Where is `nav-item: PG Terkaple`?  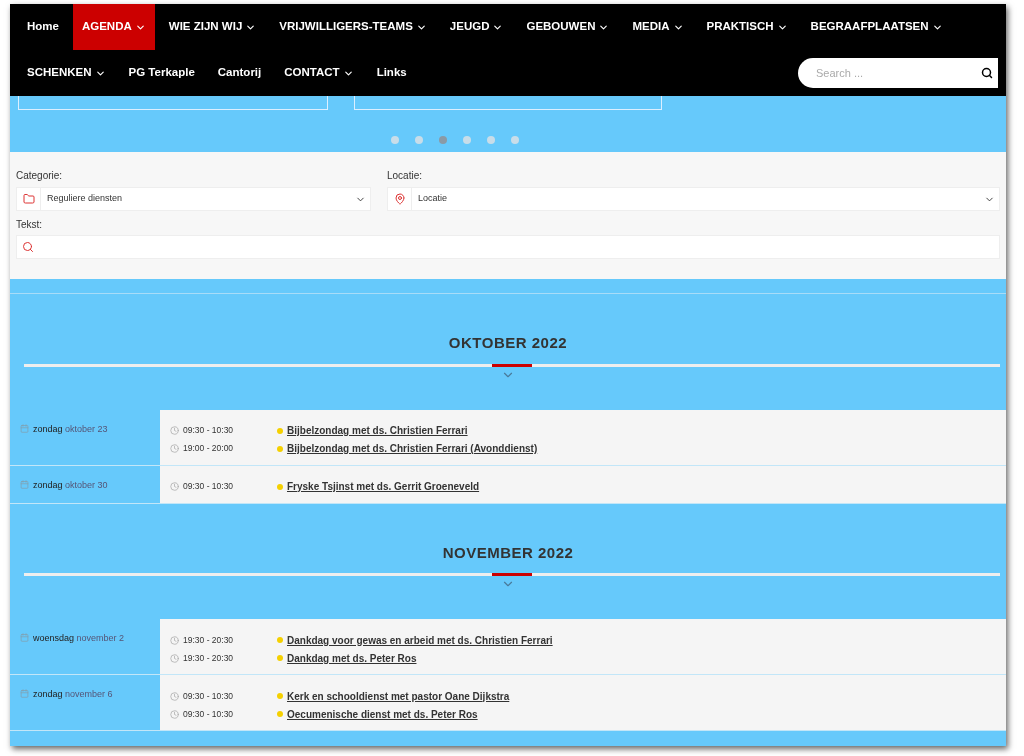 nav-item: PG Terkaple is located at coordinates (161, 73).